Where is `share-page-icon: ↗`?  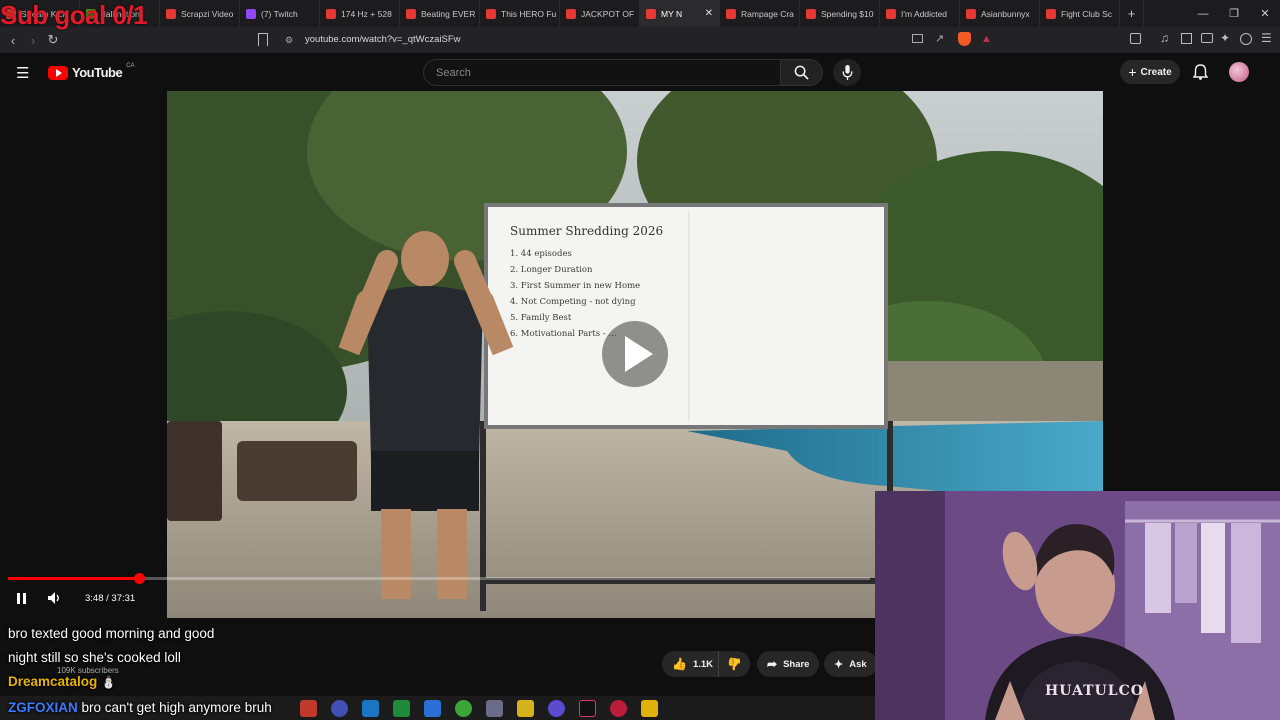
share-page-icon: ↗ is located at coordinates (939, 38).